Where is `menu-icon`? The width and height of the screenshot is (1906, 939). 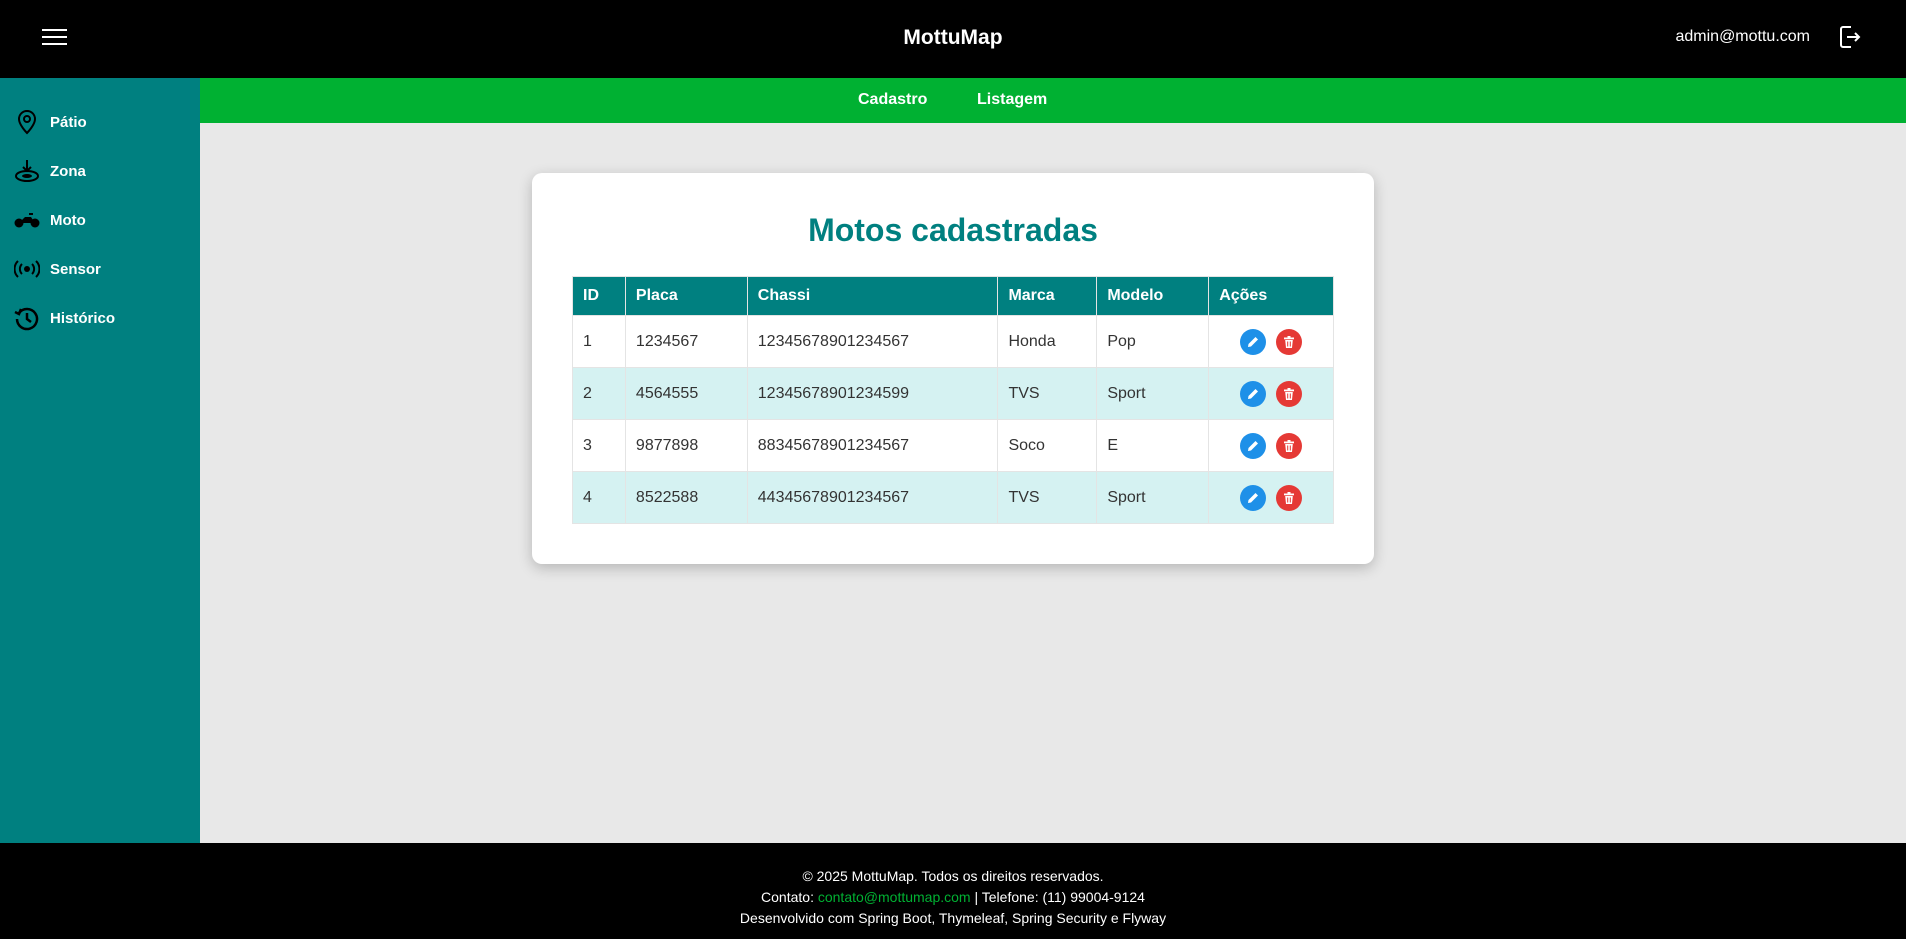 menu-icon is located at coordinates (55, 37).